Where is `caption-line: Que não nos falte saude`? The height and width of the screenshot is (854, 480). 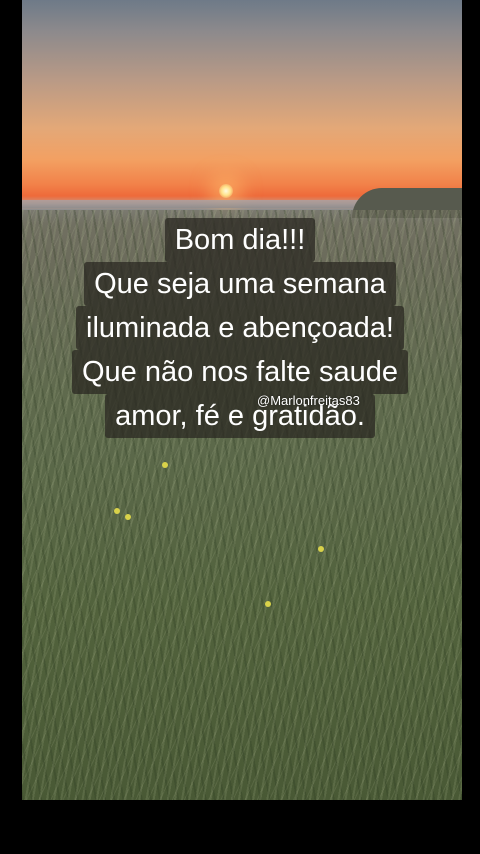 caption-line: Que não nos falte saude is located at coordinates (239, 372).